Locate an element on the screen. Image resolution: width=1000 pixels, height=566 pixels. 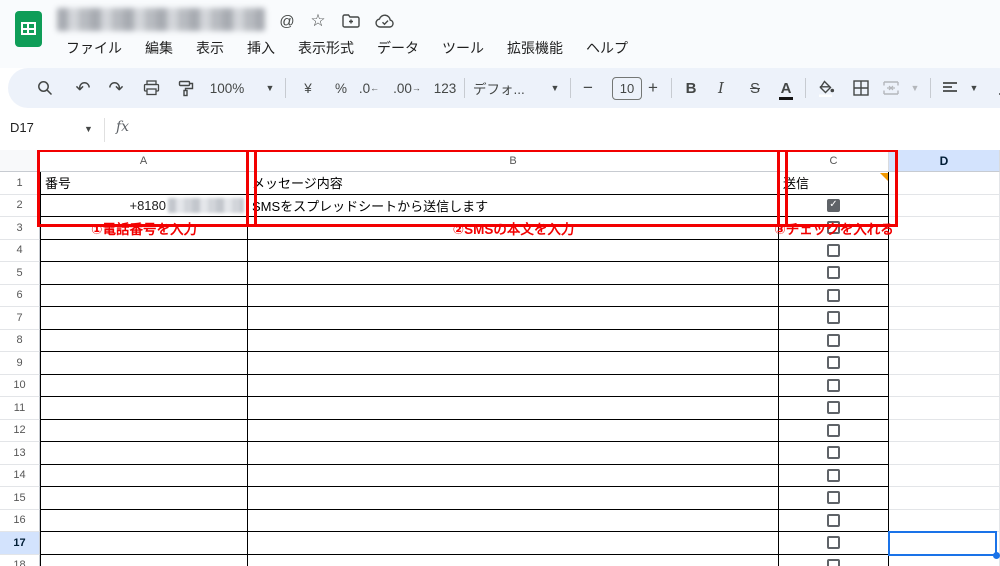
cell-D18 is located at coordinates (944, 560).